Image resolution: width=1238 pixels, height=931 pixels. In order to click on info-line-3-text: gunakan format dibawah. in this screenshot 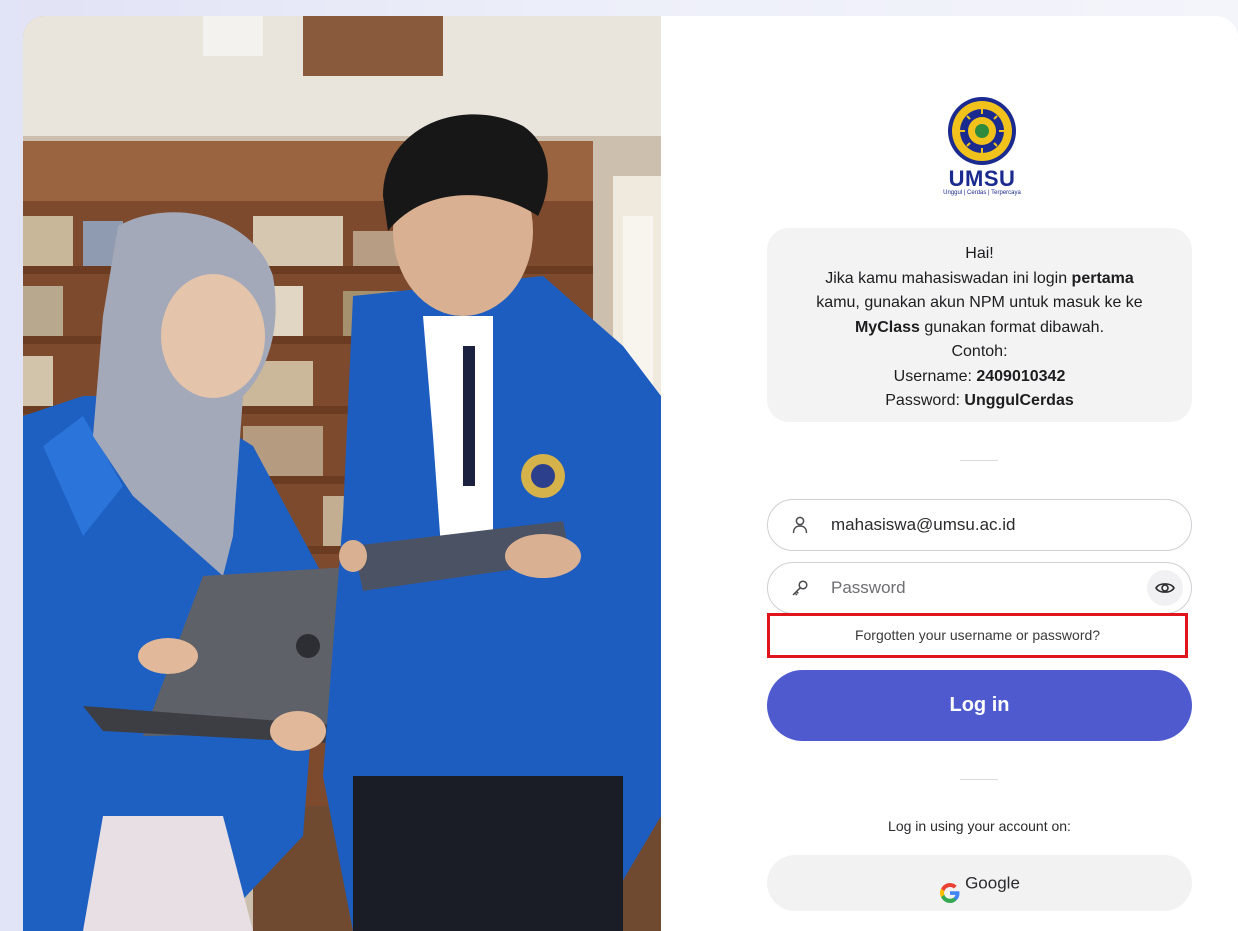, I will do `click(1012, 327)`.